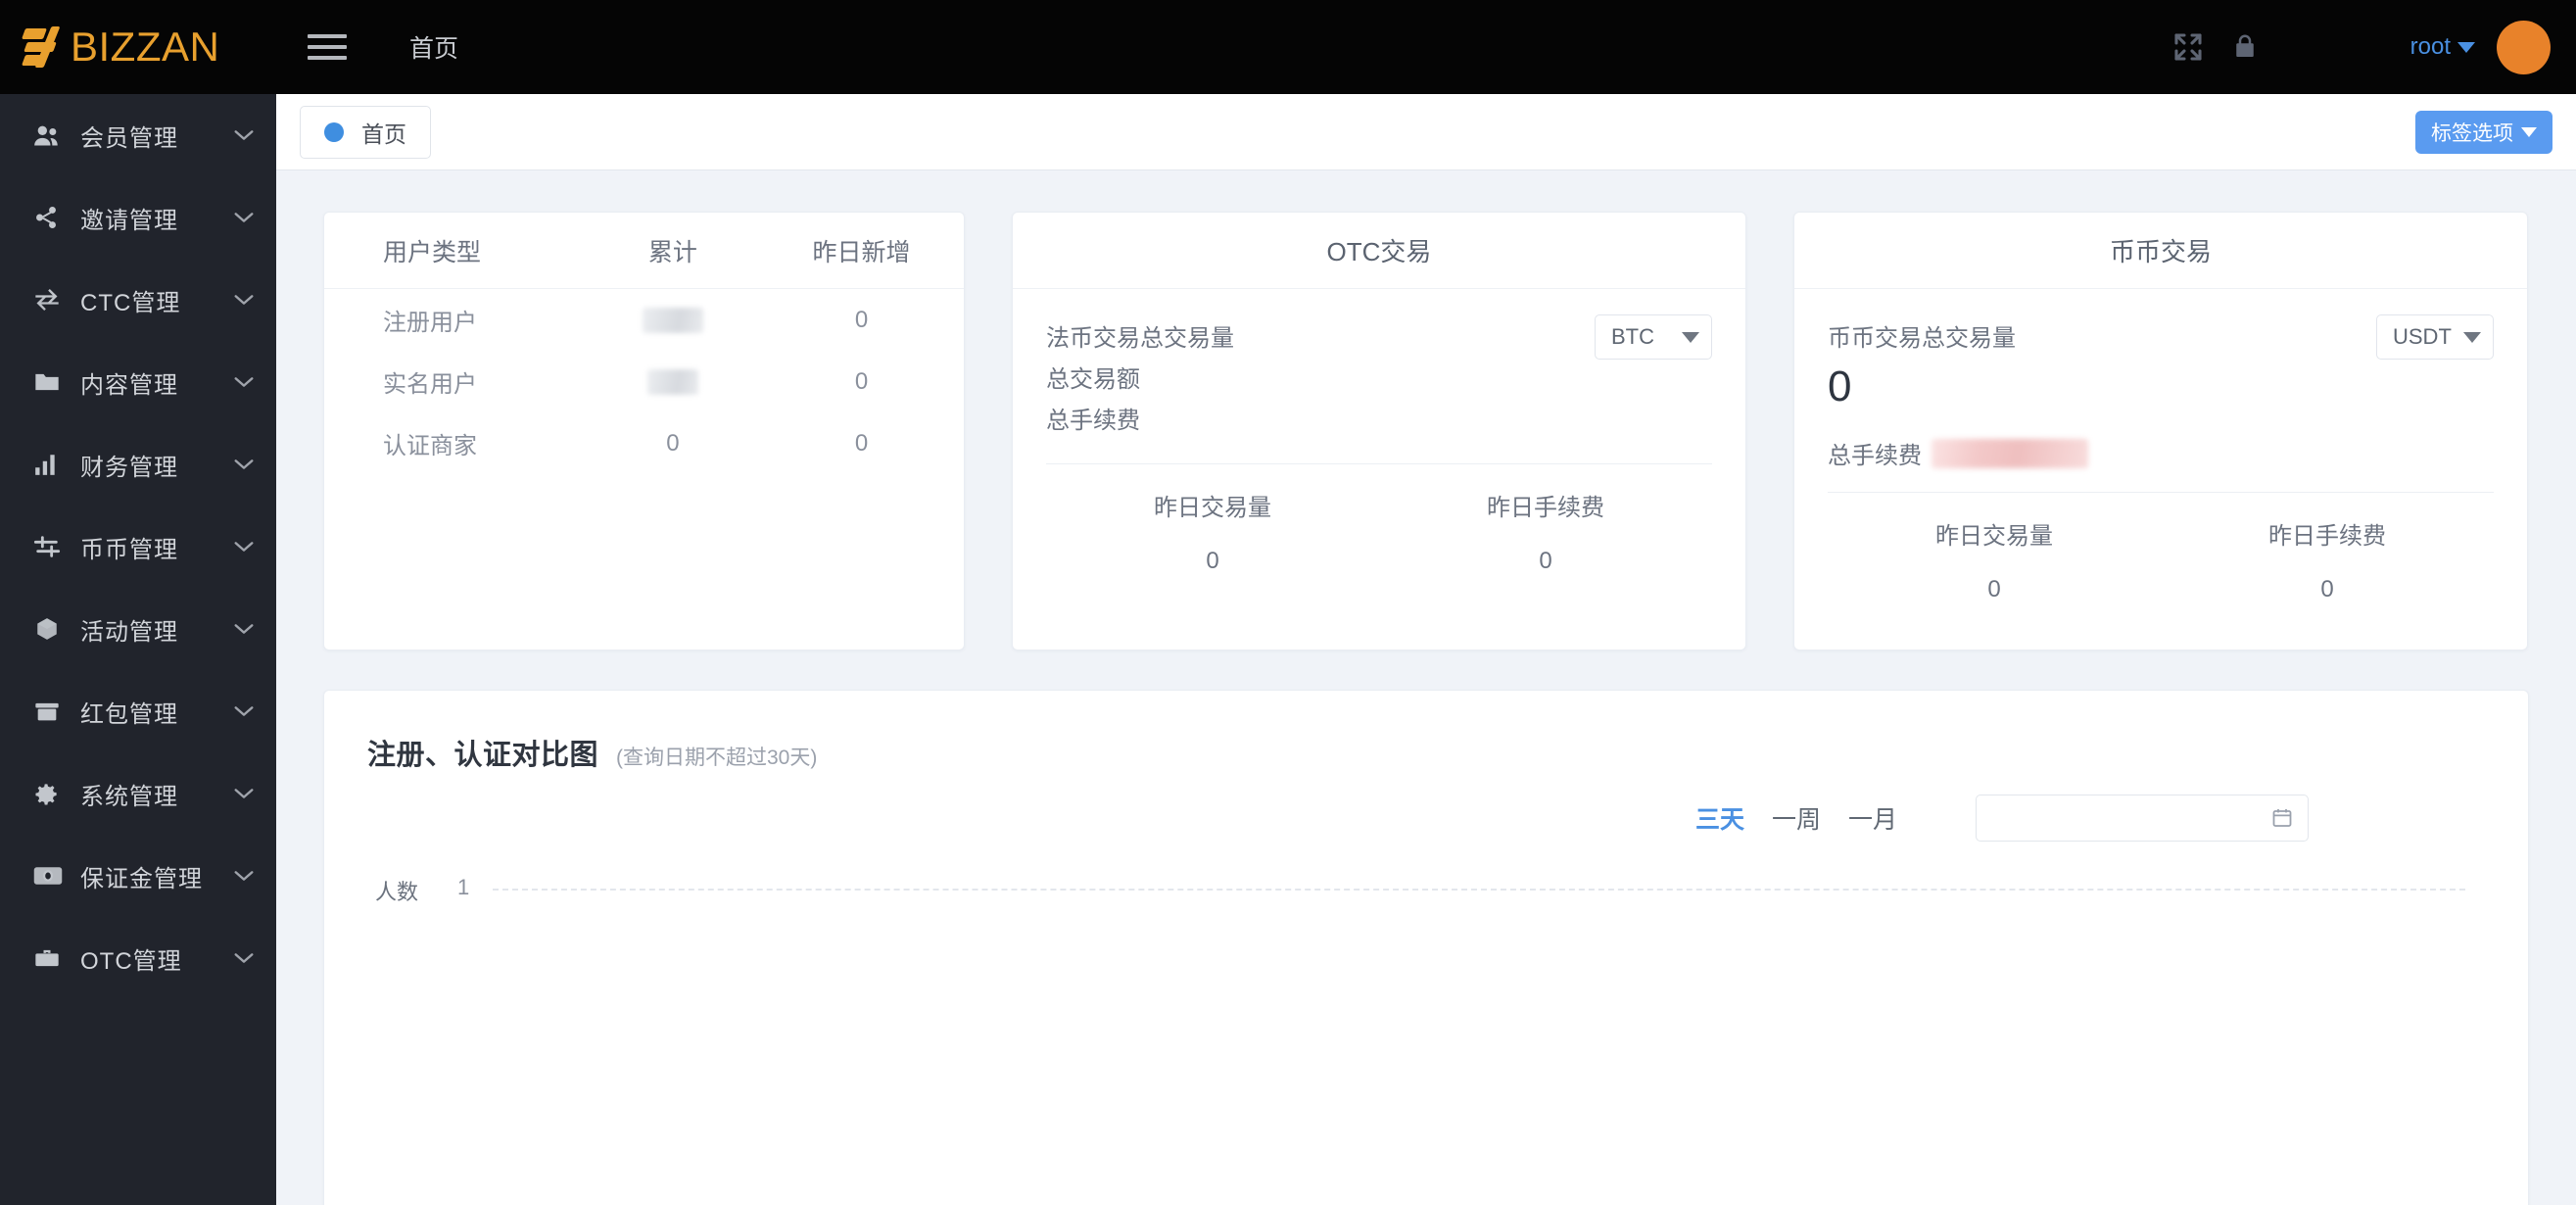 Image resolution: width=2576 pixels, height=1205 pixels. Describe the element at coordinates (1632, 336) in the screenshot. I see `otc-currency-value: BTC` at that location.